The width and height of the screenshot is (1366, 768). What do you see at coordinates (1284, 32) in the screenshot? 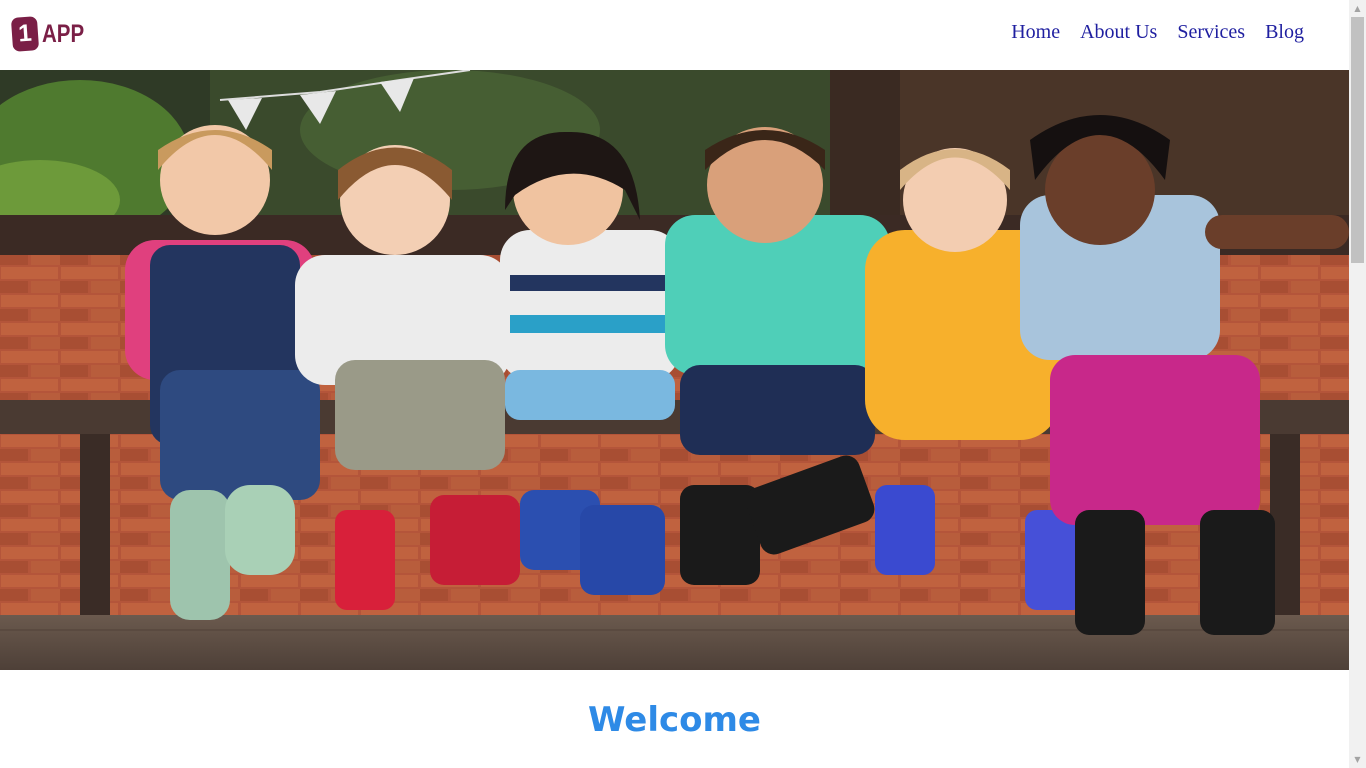
I see `nav-link-blog: Blog` at bounding box center [1284, 32].